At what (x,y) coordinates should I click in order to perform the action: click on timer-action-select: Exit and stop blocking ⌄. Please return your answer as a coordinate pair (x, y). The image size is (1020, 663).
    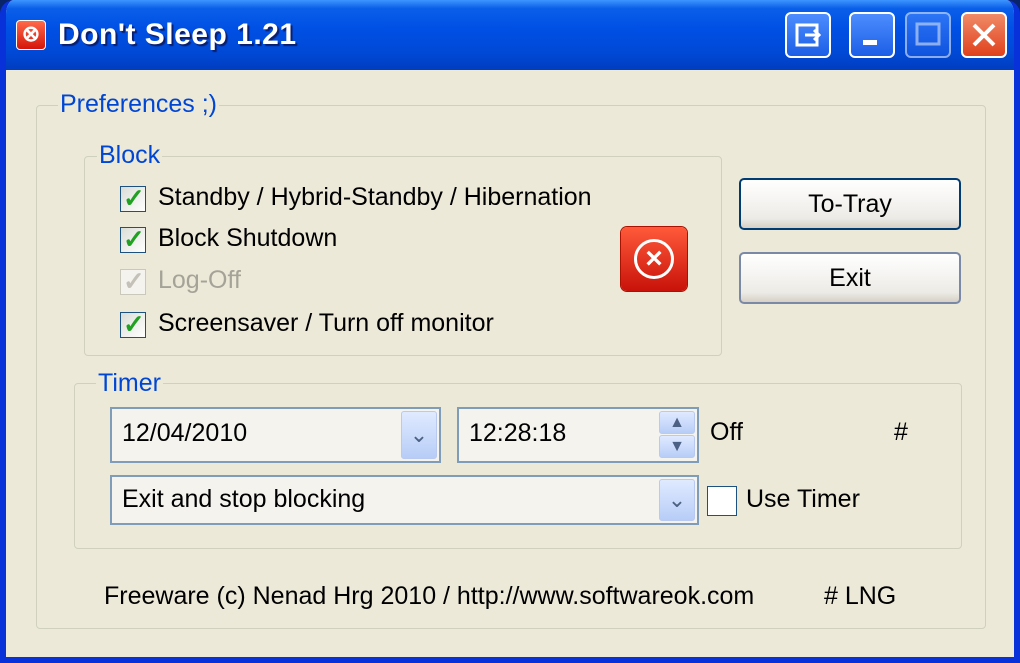
    Looking at the image, I should click on (404, 500).